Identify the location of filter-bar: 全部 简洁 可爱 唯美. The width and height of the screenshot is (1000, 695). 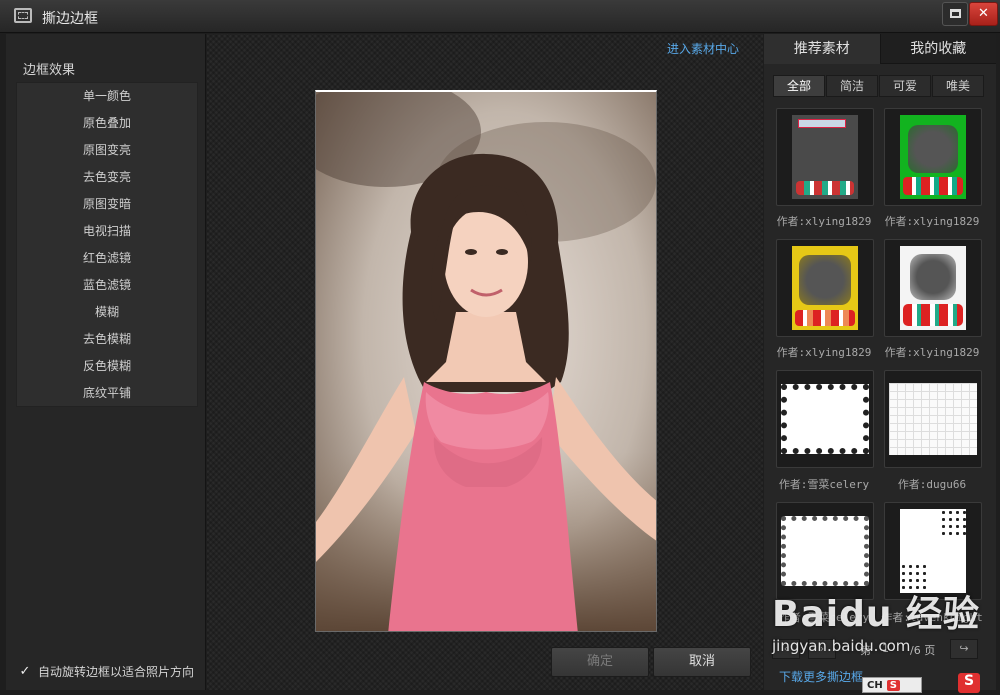
(879, 86).